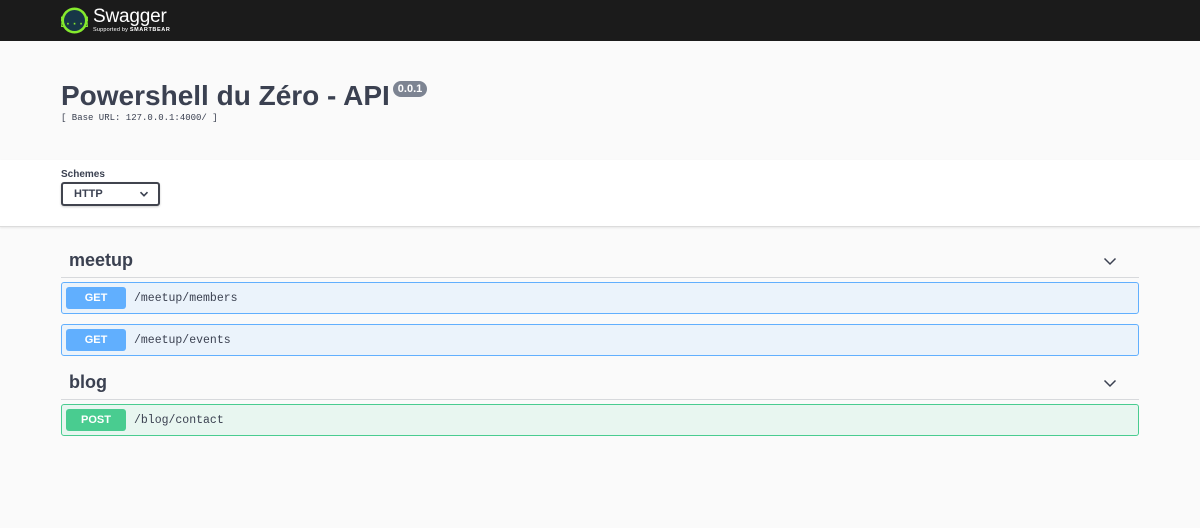  Describe the element at coordinates (600, 383) in the screenshot. I see `tag-header-blog: blog` at that location.